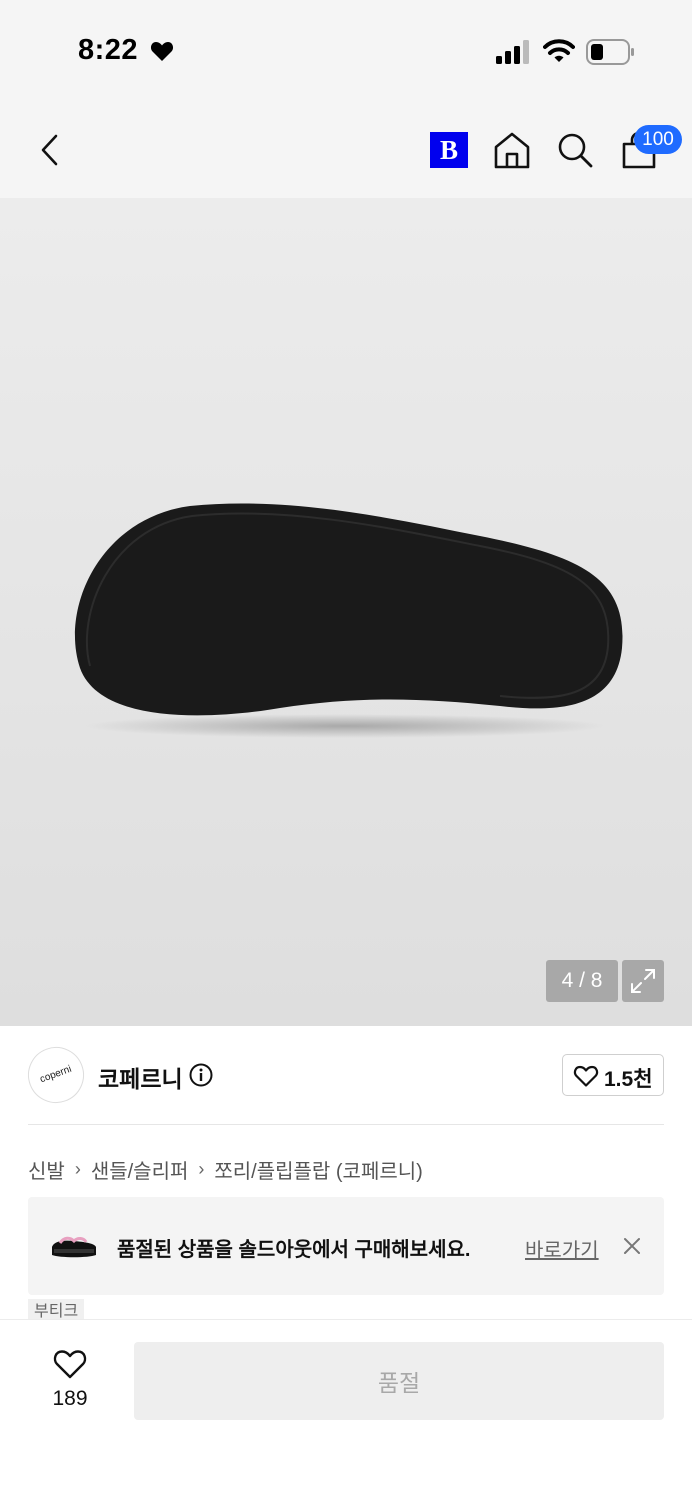  What do you see at coordinates (294, 1250) in the screenshot?
I see `banner-text: 품절된 상품을 솔드아웃에서 구매해보세요.` at bounding box center [294, 1250].